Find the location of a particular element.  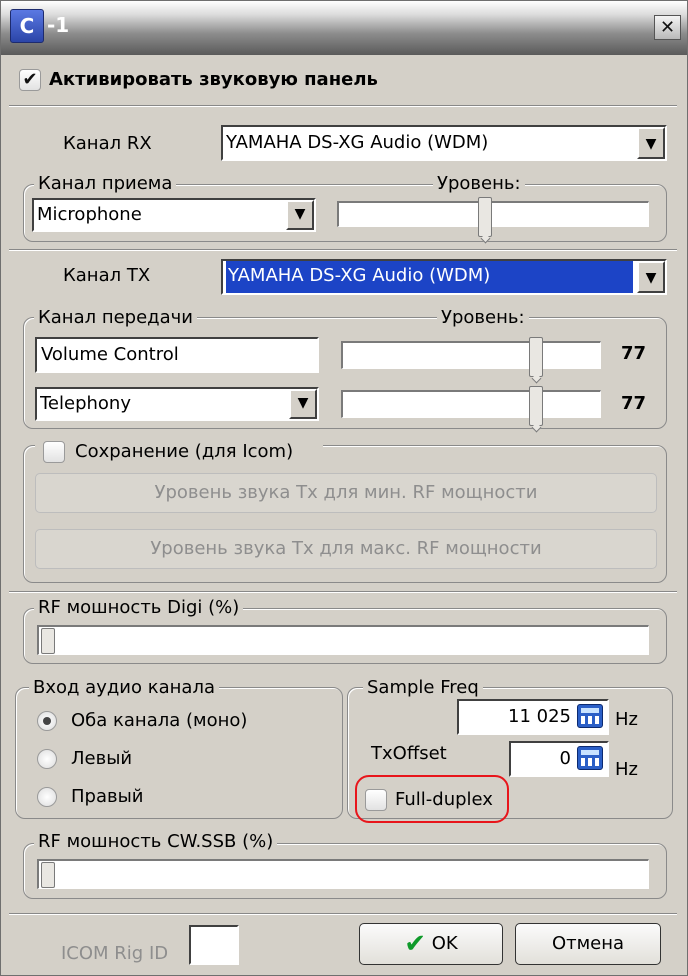

rf-cw-slider is located at coordinates (343, 874).